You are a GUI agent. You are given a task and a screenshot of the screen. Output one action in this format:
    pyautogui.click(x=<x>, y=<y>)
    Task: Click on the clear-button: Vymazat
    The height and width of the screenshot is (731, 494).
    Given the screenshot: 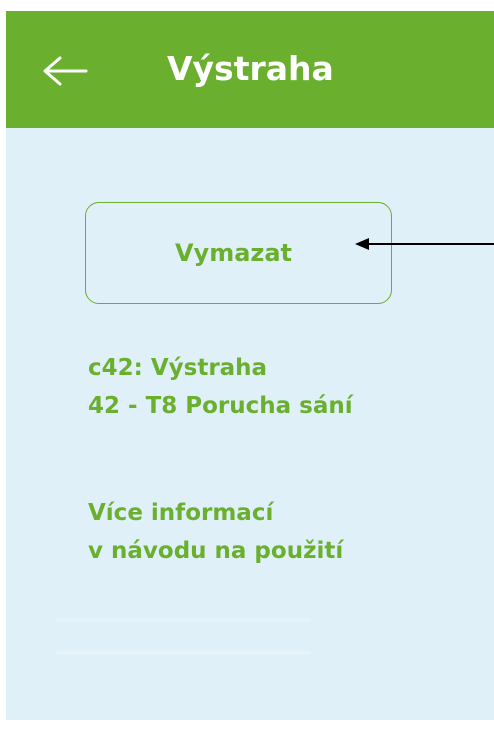 What is the action you would take?
    pyautogui.click(x=238, y=253)
    